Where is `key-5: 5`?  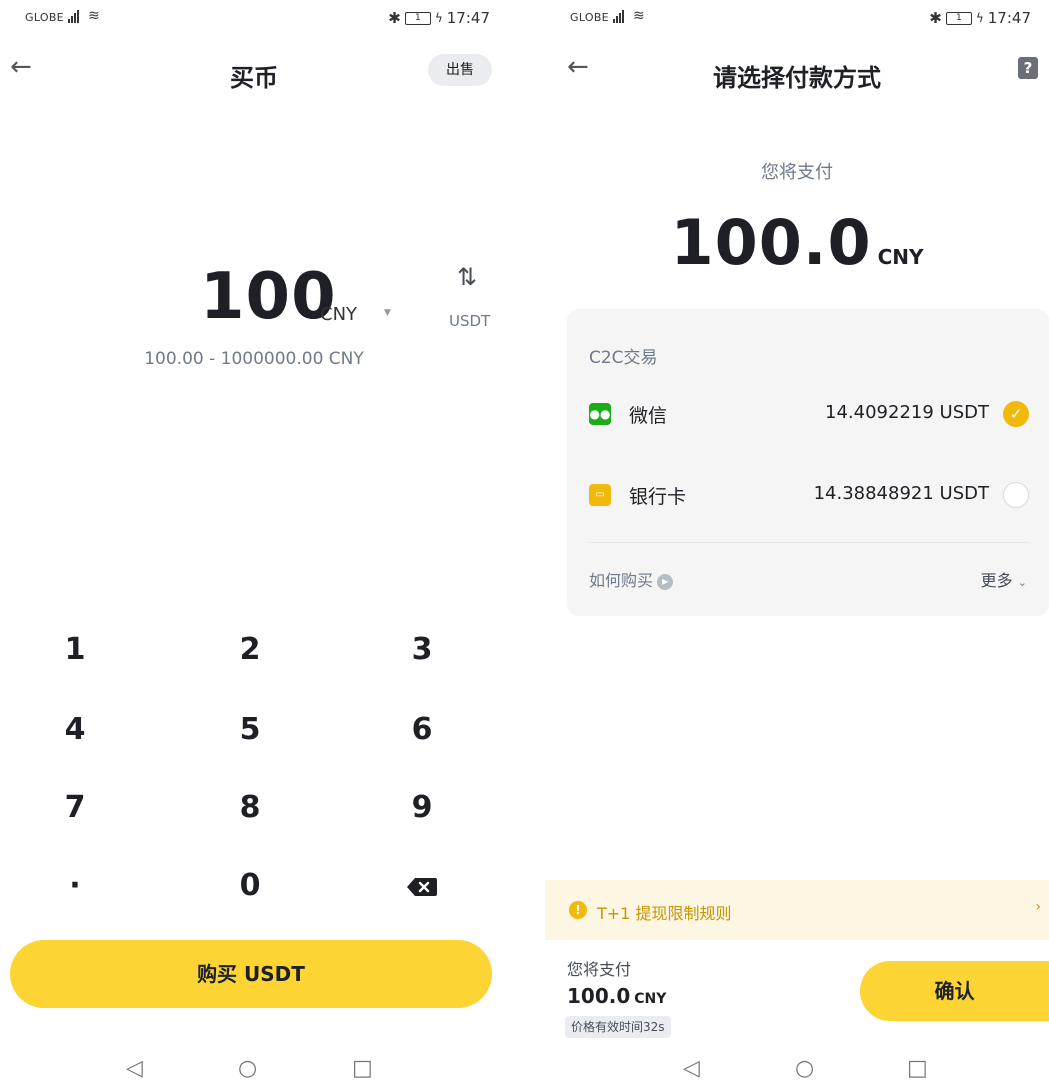
key-5: 5 is located at coordinates (250, 730).